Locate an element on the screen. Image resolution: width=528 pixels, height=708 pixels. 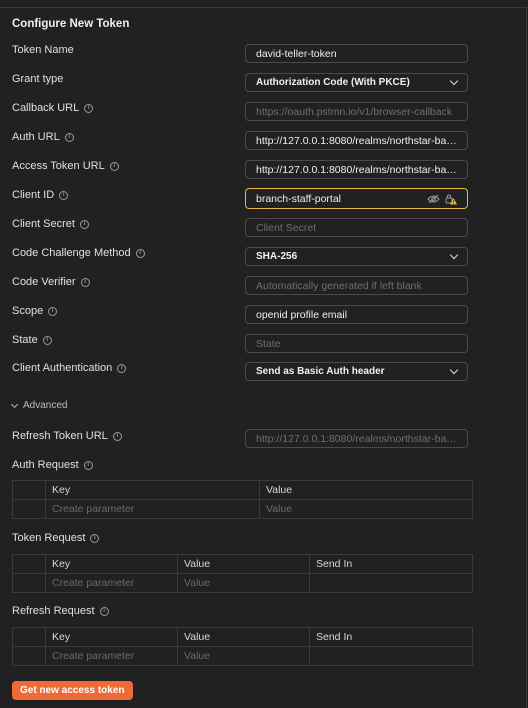
auth-request-table: Key Value Create parameter Value is located at coordinates (242, 499).